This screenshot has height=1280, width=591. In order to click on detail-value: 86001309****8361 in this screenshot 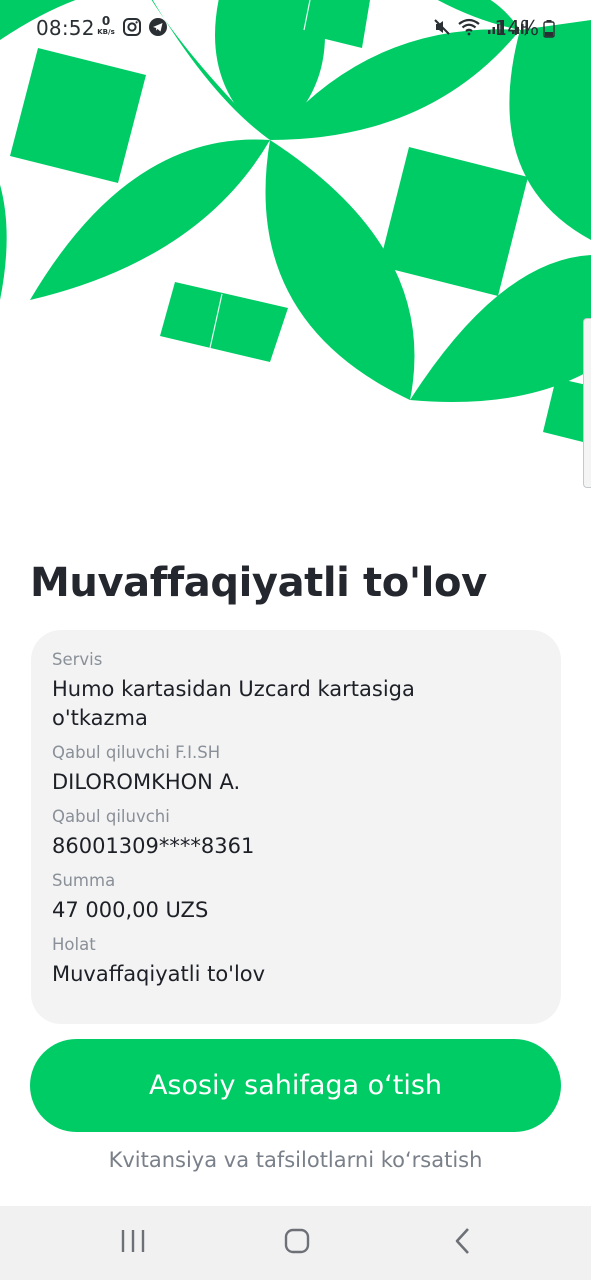, I will do `click(153, 846)`.